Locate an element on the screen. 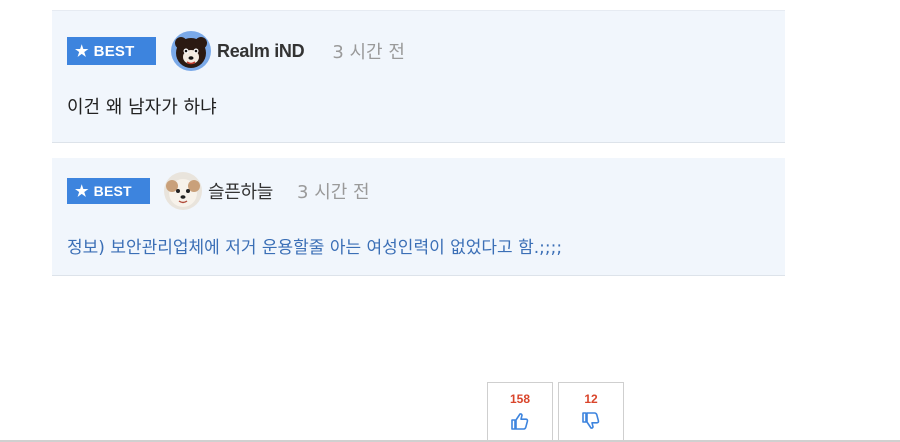  thumbs-down-icon is located at coordinates (591, 420).